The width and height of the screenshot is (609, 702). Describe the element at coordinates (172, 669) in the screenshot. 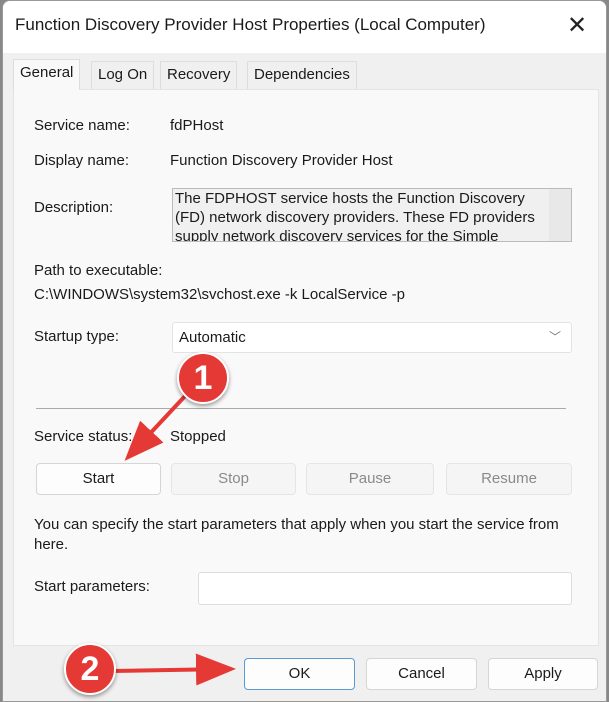

I see `arrow-to-ok` at that location.